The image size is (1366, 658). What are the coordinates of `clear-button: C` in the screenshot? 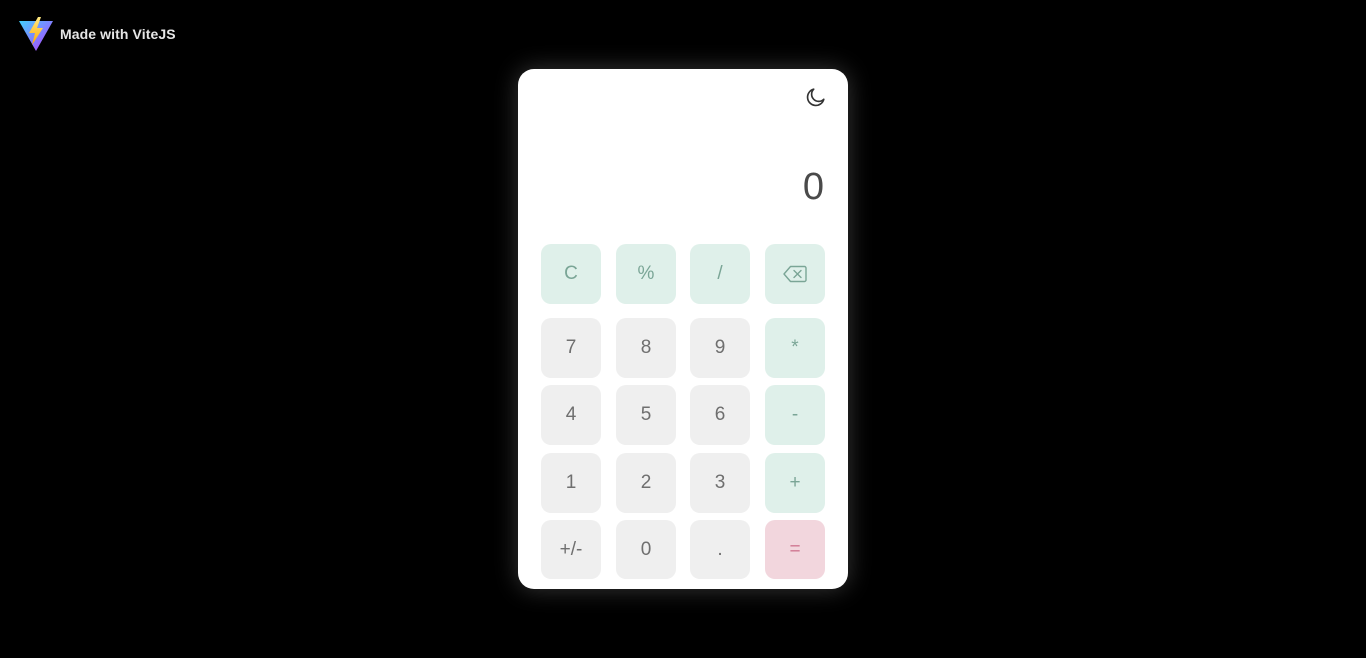 It's located at (571, 274).